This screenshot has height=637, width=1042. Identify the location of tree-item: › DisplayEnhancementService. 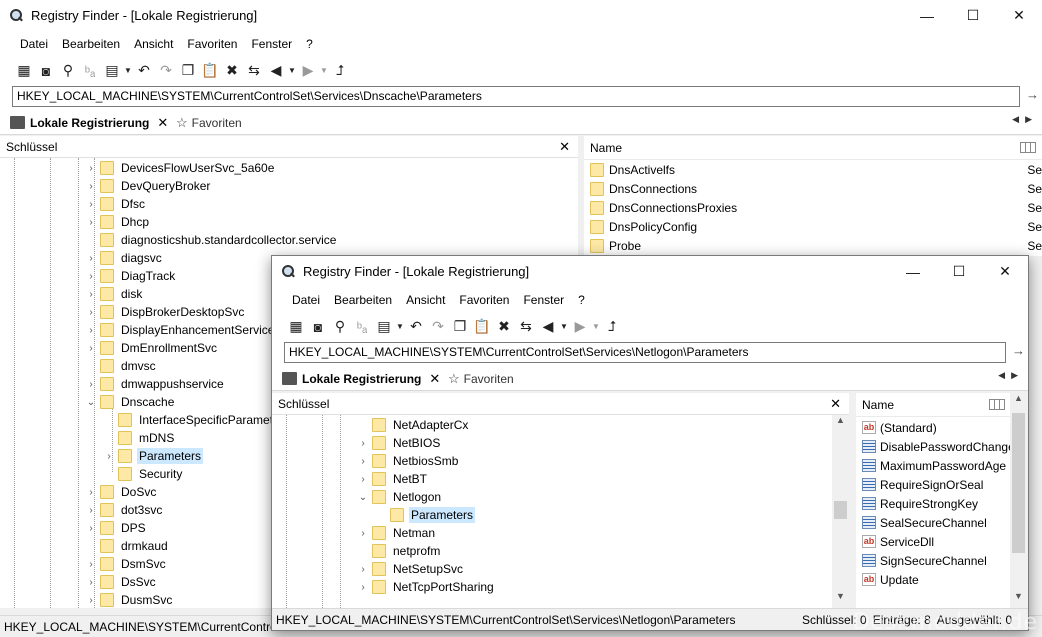
(180, 330).